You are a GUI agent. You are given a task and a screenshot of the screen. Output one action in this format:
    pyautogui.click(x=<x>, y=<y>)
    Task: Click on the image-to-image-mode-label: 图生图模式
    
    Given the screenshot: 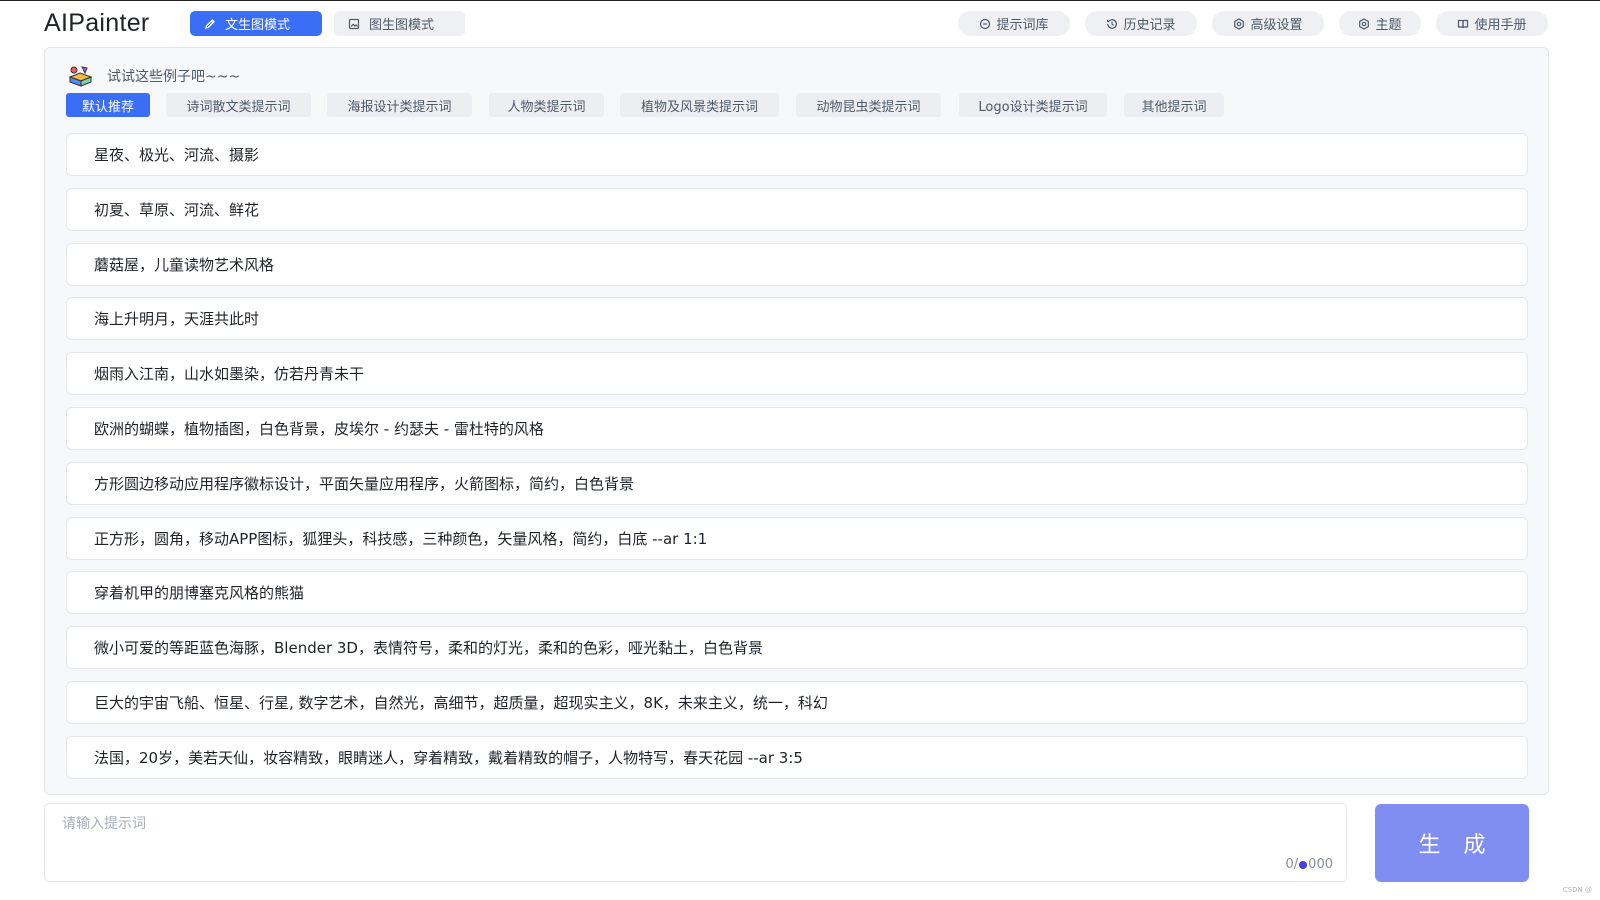 What is the action you would take?
    pyautogui.click(x=402, y=25)
    